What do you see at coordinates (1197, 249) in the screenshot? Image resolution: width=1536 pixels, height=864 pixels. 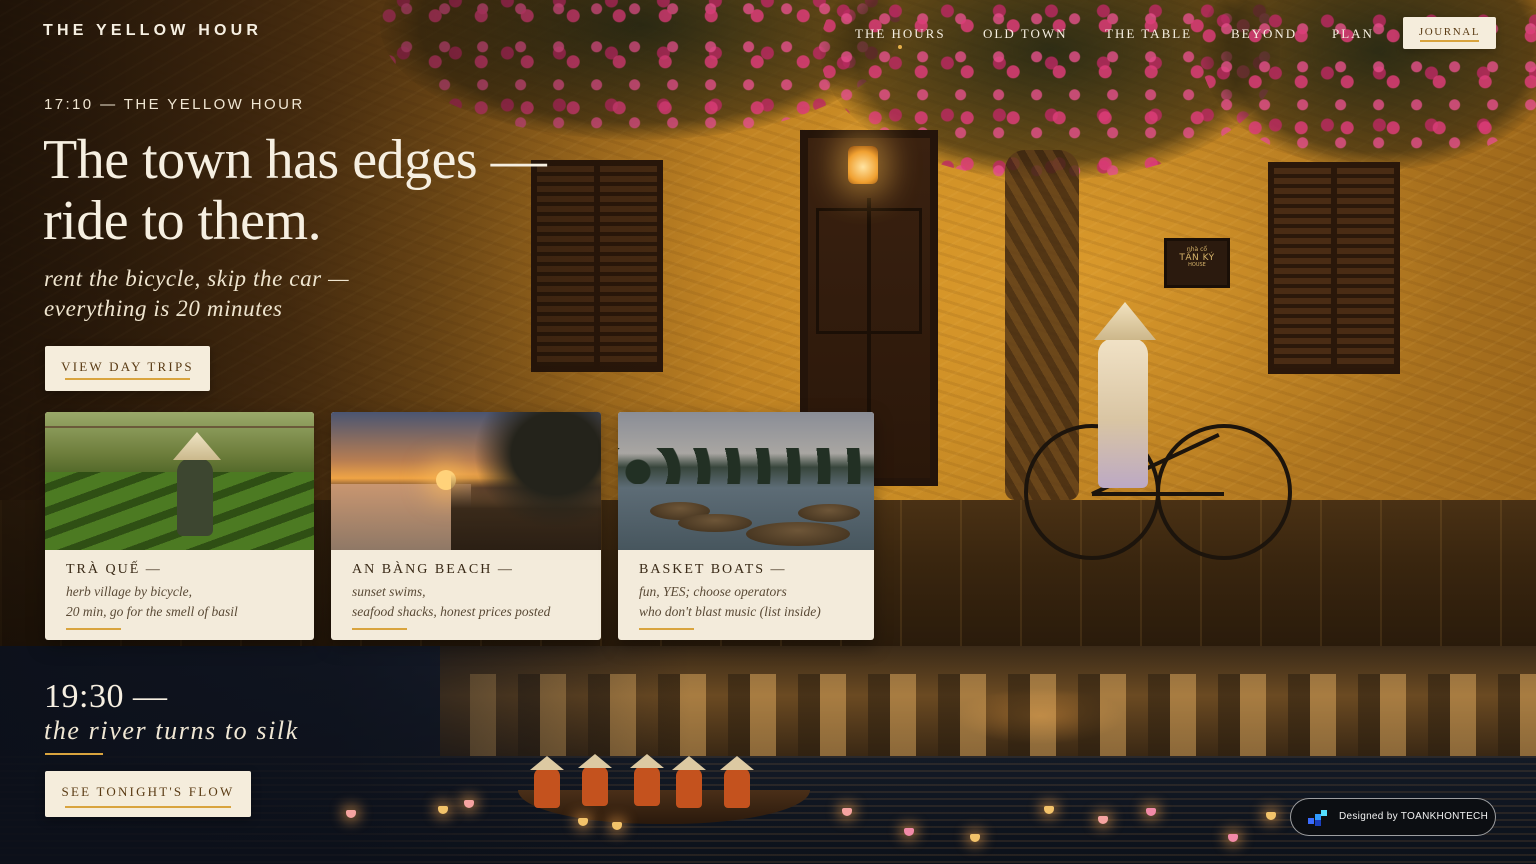 I see `plaque-line: nhà cổ` at bounding box center [1197, 249].